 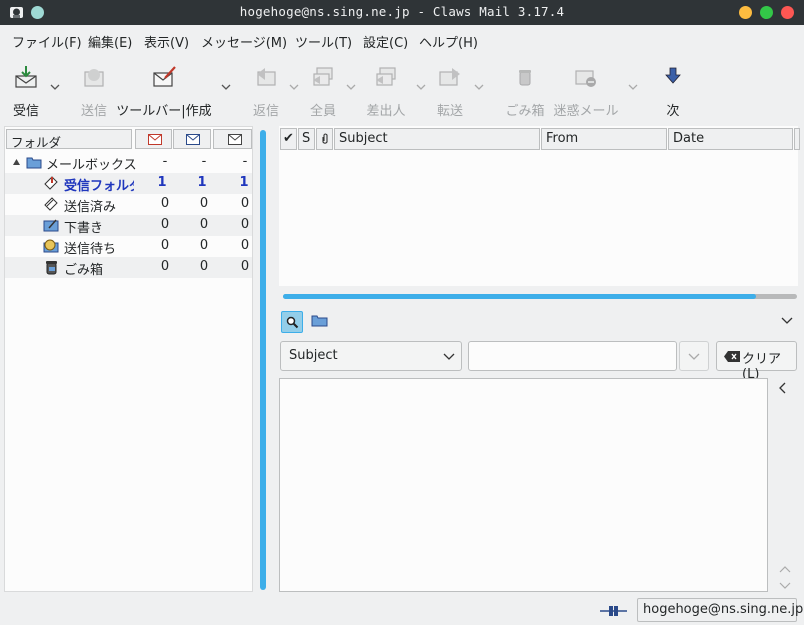 What do you see at coordinates (292, 322) in the screenshot?
I see `quick-search-toggle-button` at bounding box center [292, 322].